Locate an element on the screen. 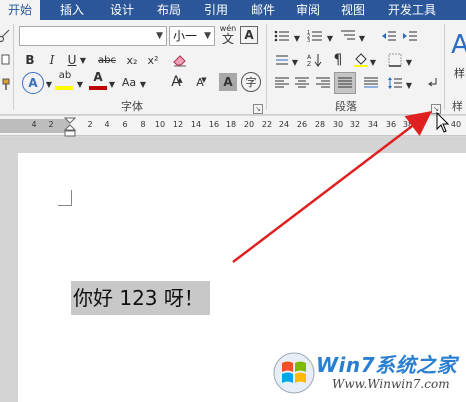  watermark: Win7系统之家 Www.Winwin7.com is located at coordinates (367, 373).